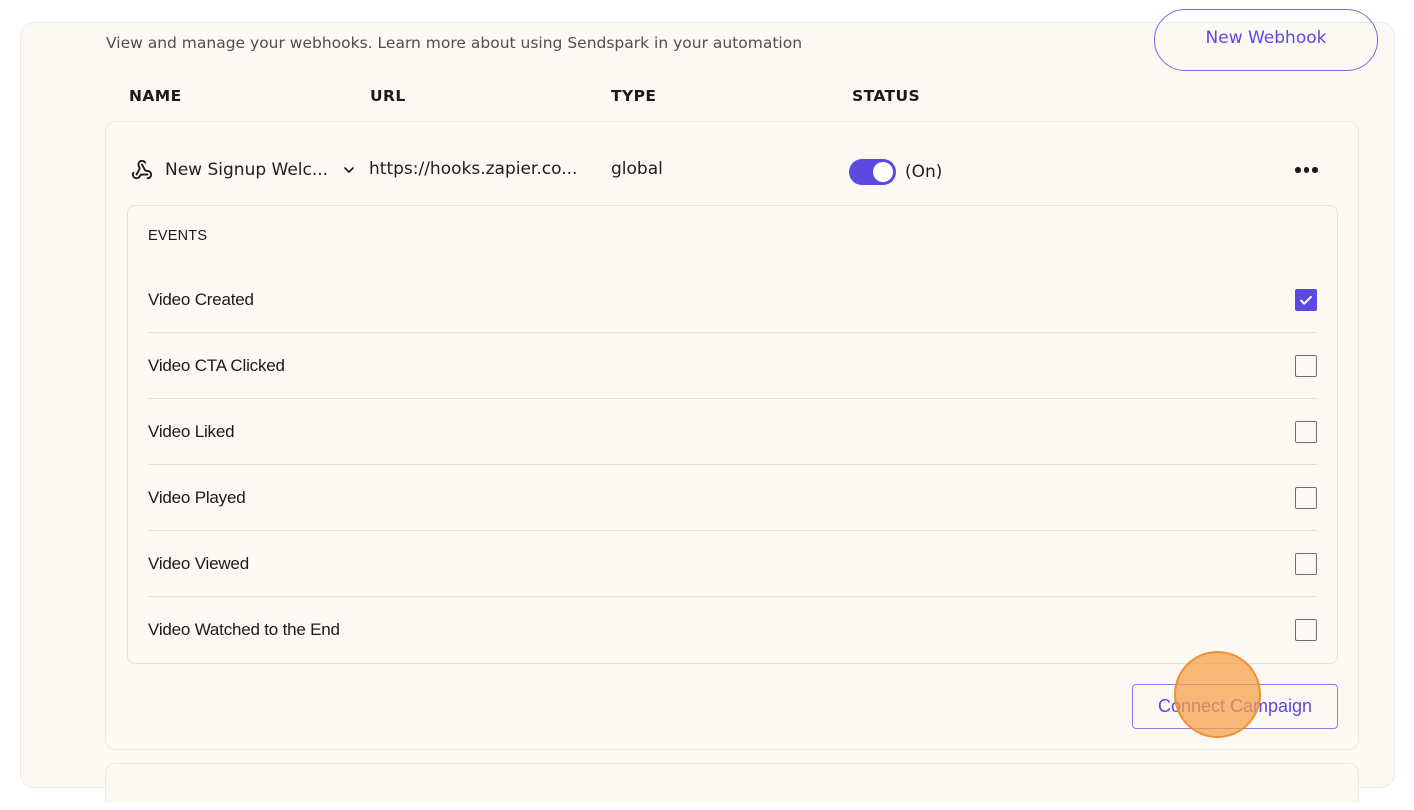 The image size is (1414, 810). What do you see at coordinates (388, 96) in the screenshot?
I see `column-header-url: URL` at bounding box center [388, 96].